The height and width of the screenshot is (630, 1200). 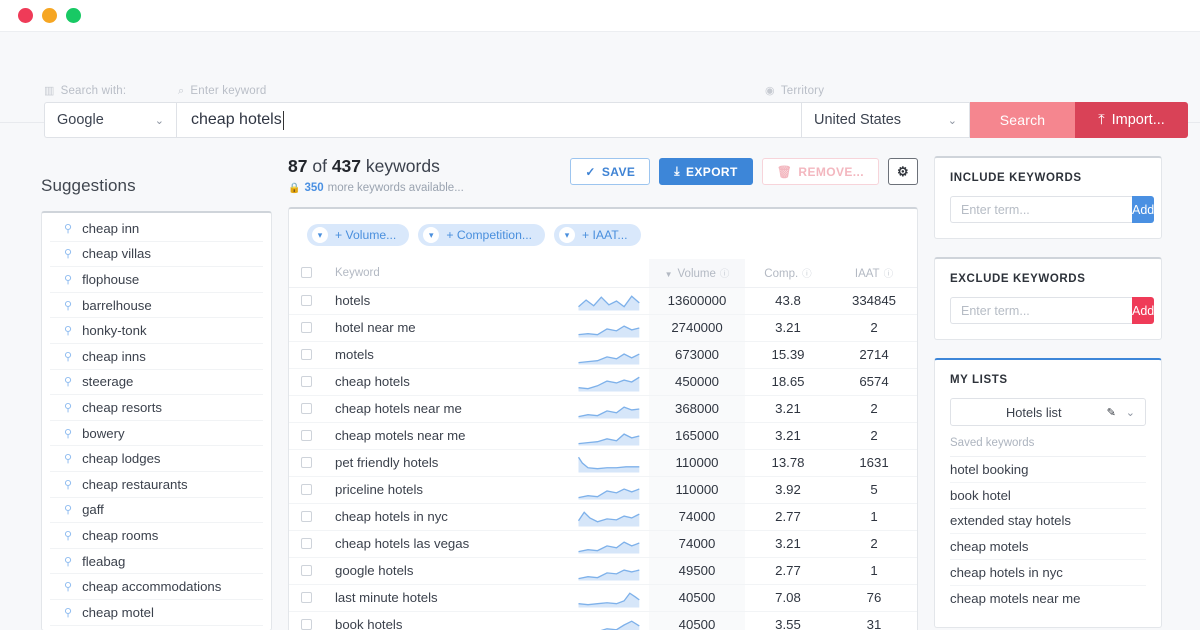 I want to click on suggestion-item: ⚲ cheap lodges, so click(x=156, y=459).